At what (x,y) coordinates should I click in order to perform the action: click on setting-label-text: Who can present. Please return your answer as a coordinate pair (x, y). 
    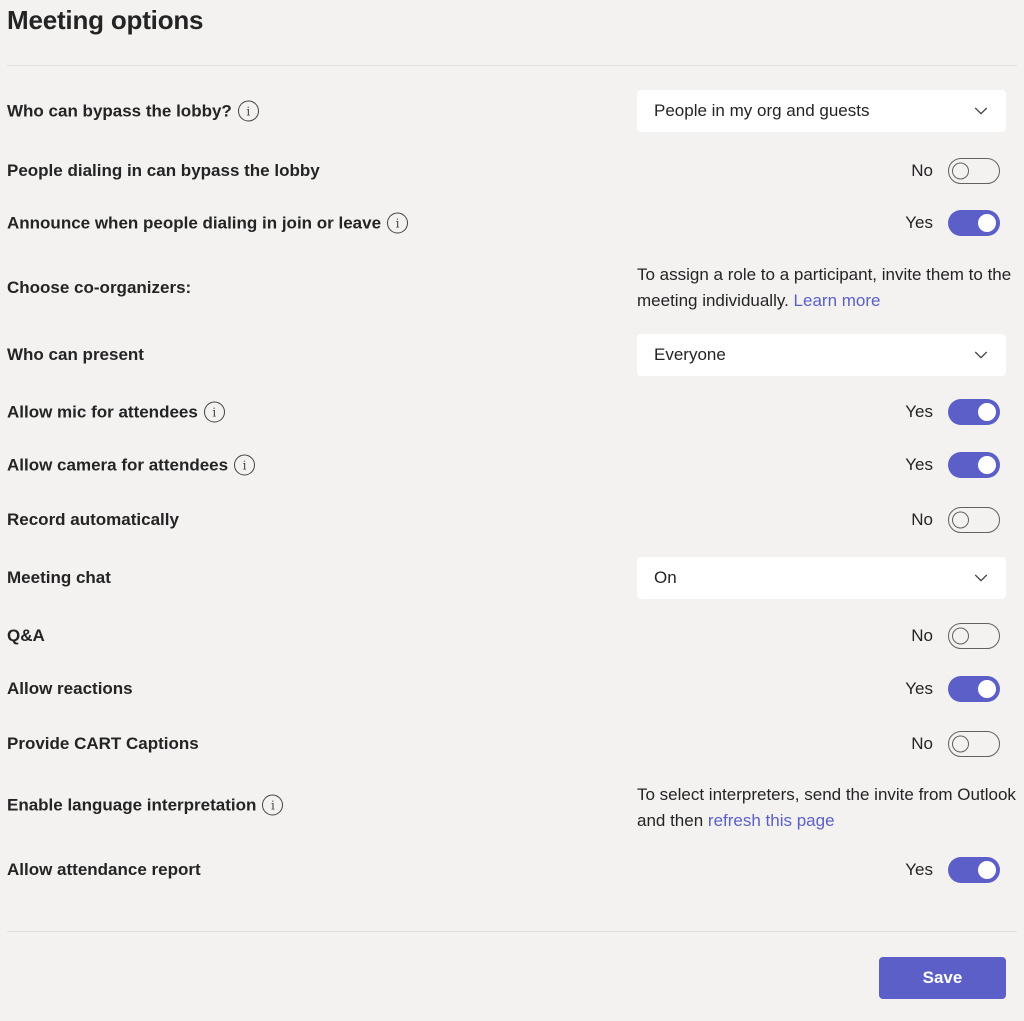
    Looking at the image, I should click on (75, 354).